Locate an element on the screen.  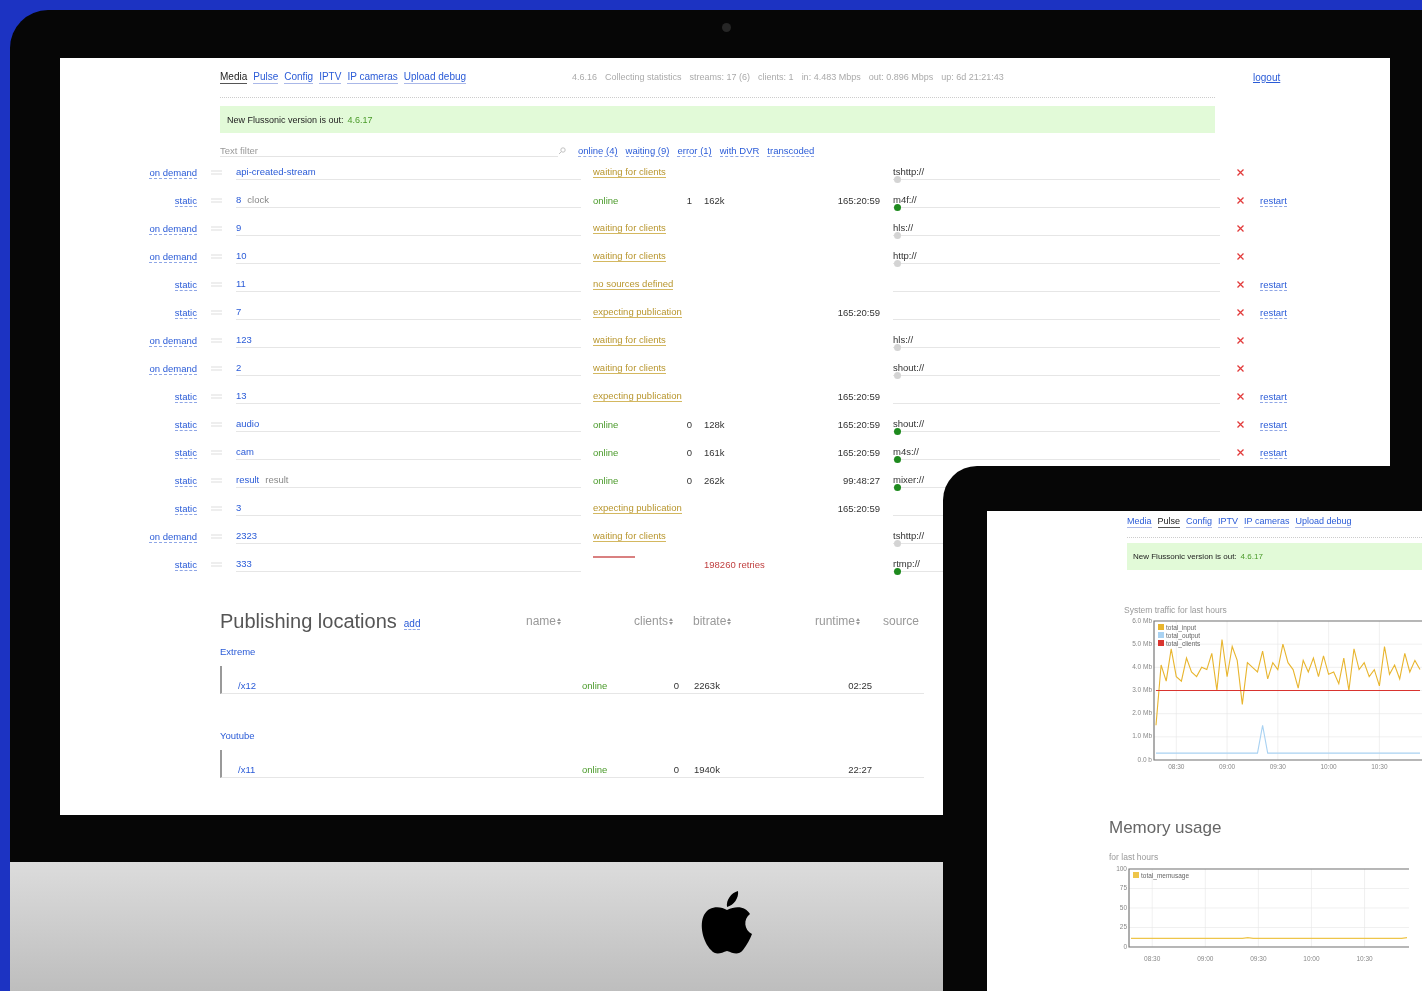
search-icon is located at coordinates (562, 151).